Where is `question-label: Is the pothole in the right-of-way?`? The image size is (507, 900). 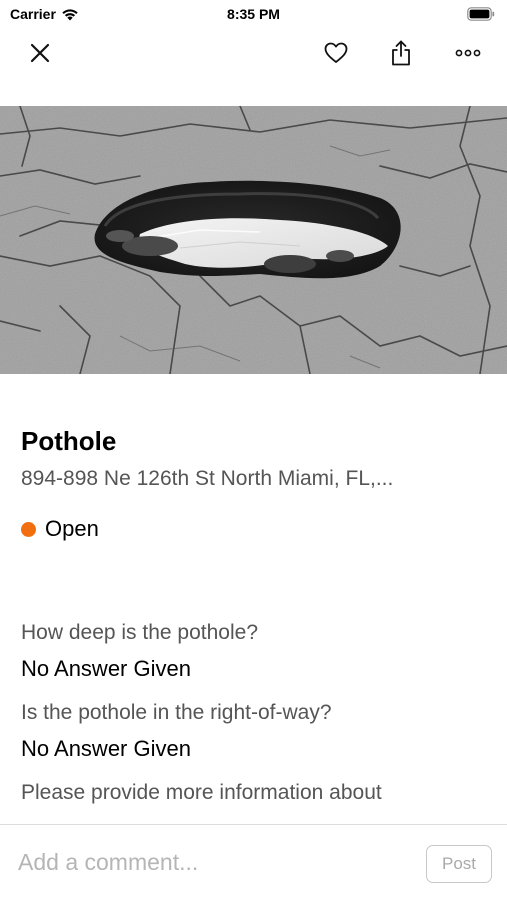 question-label: Is the pothole in the right-of-way? is located at coordinates (176, 712).